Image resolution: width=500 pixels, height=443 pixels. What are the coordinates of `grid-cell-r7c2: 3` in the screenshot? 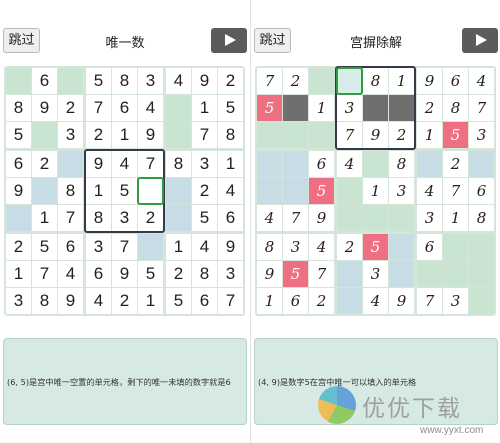 It's located at (295, 247).